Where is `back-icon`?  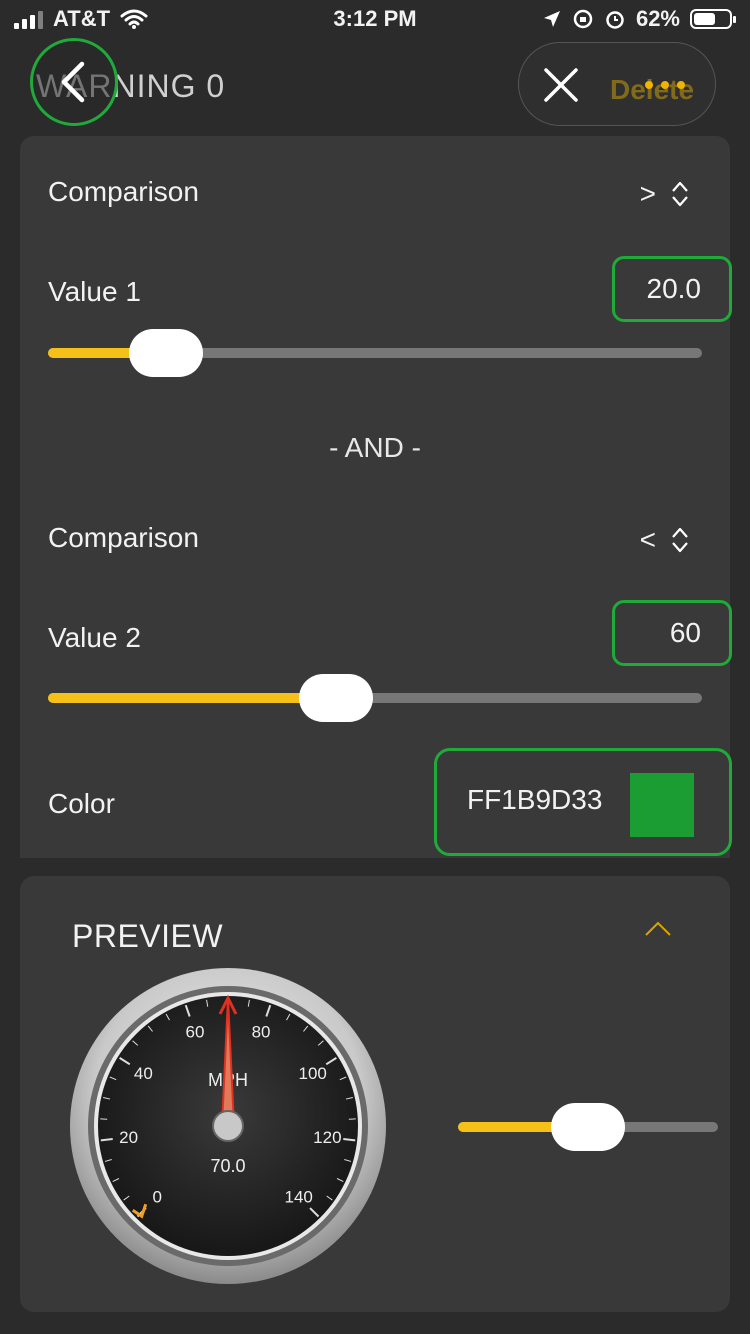
back-icon is located at coordinates (73, 82).